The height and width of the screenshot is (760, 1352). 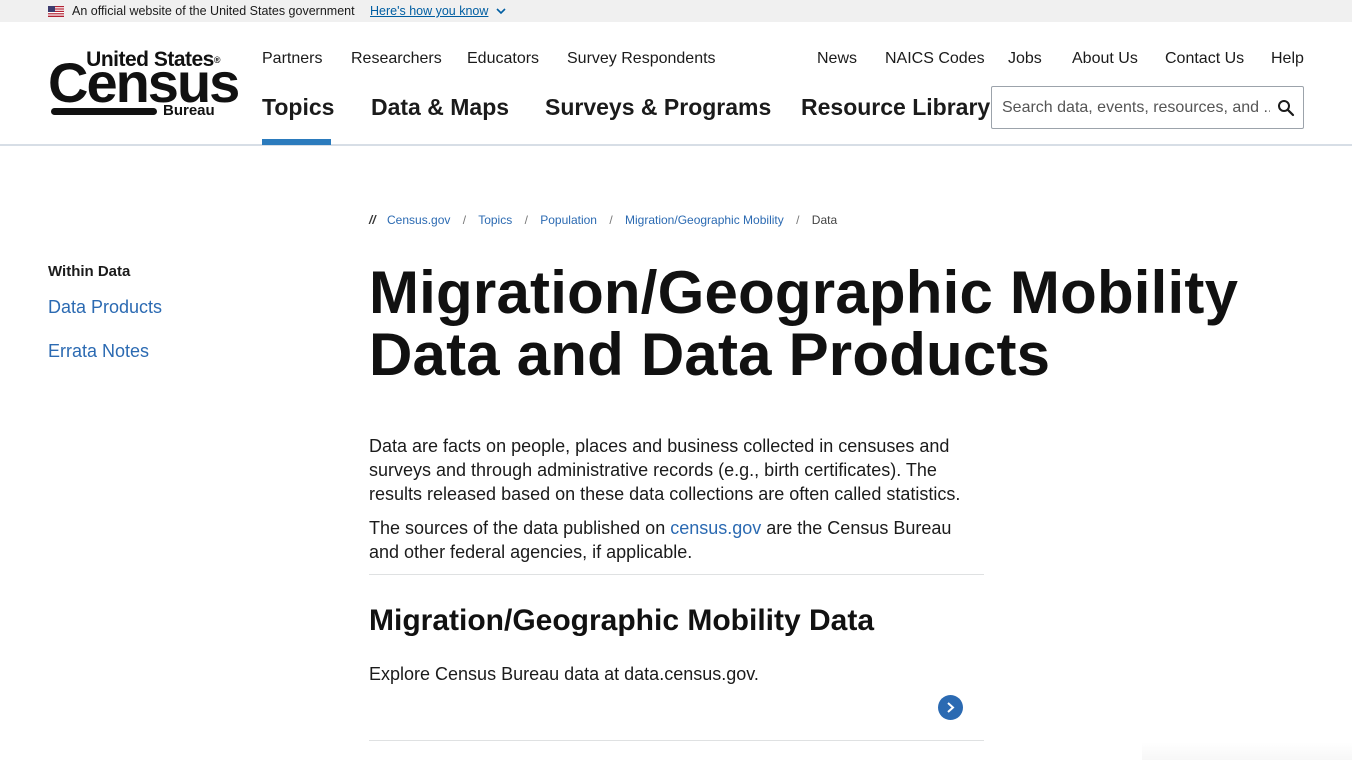 I want to click on nav-about-us: About Us, so click(x=1105, y=59).